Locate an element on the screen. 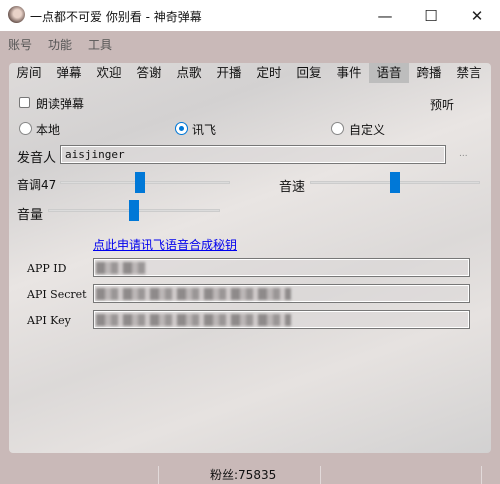 This screenshot has height=484, width=500. window-title: 一点都不可爱 你别看 - 神奇弹幕 is located at coordinates (116, 17).